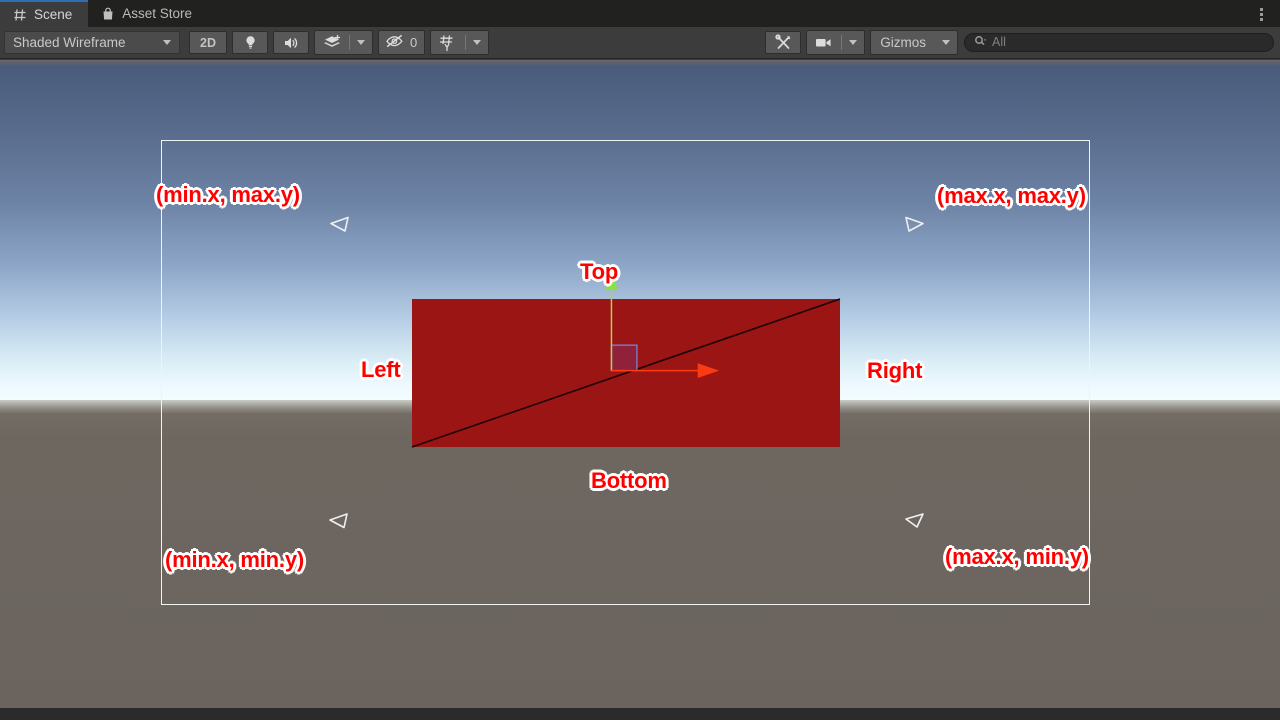 The image size is (1280, 720). I want to click on grid-icon, so click(19, 14).